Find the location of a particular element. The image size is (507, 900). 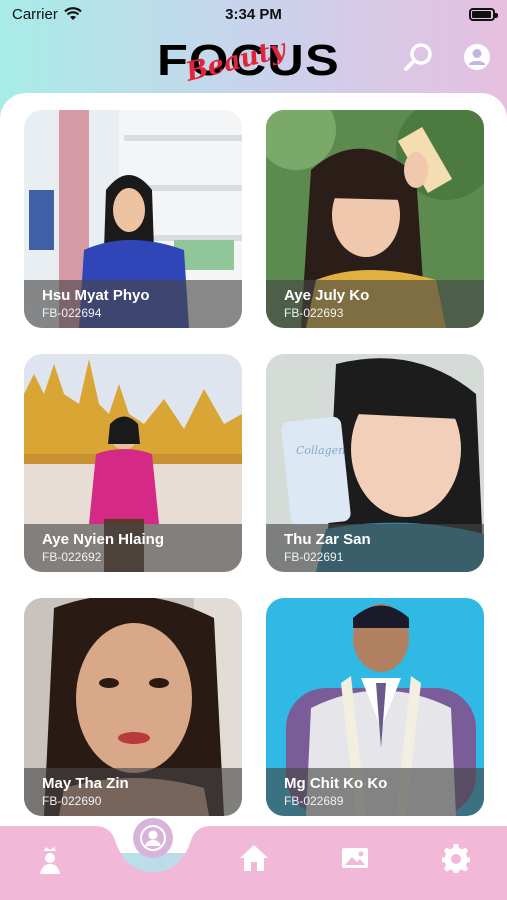

card-caption: Thu Zar San FB-022691 is located at coordinates (375, 548).